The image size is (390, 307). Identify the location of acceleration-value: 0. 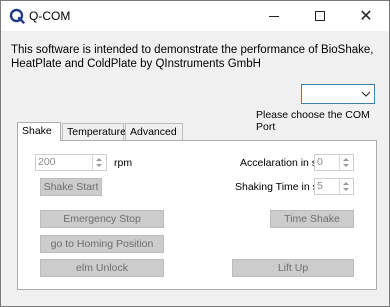
(320, 162).